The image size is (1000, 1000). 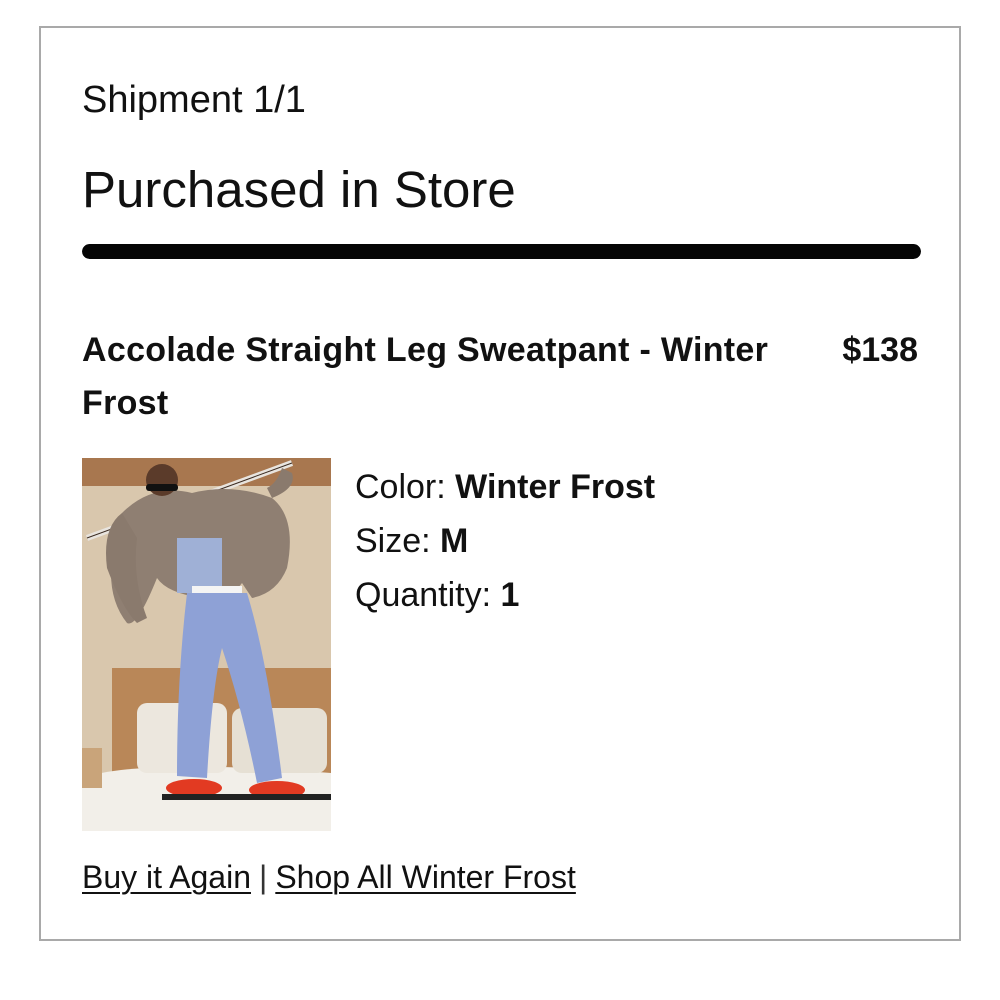 I want to click on product-actions: Buy it Again | Shop All Winter Frost, so click(x=329, y=877).